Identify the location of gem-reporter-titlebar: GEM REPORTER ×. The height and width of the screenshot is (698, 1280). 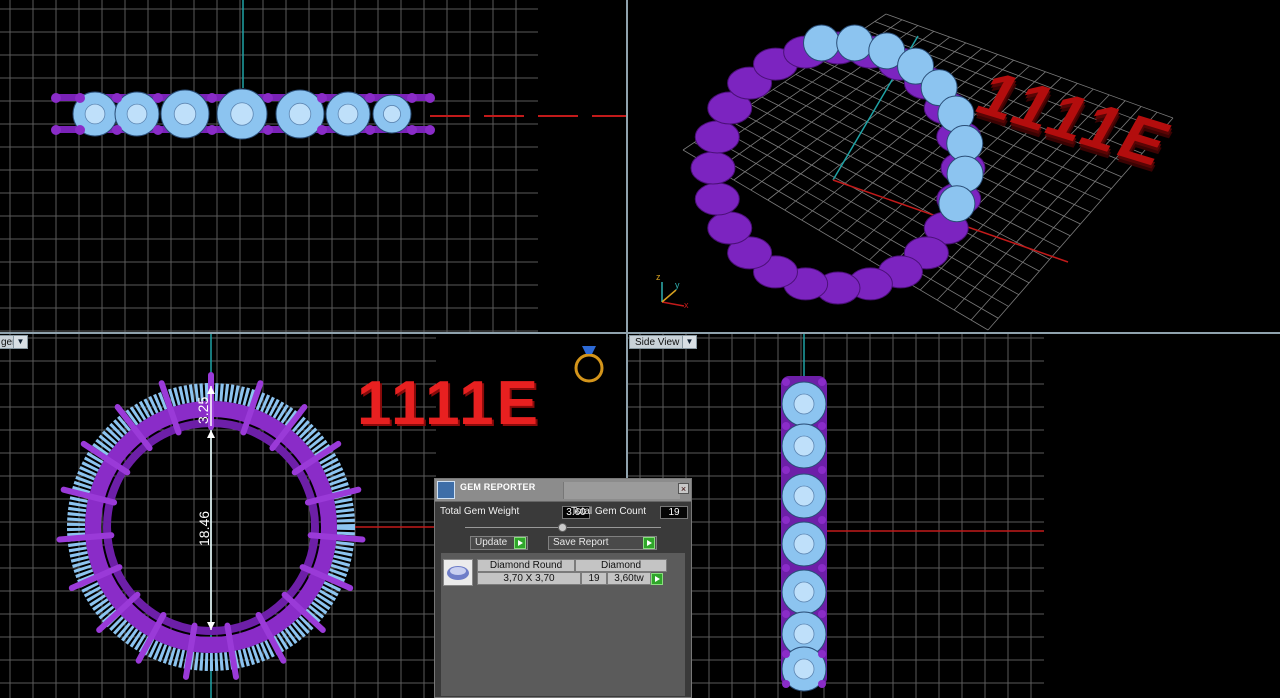
(563, 490).